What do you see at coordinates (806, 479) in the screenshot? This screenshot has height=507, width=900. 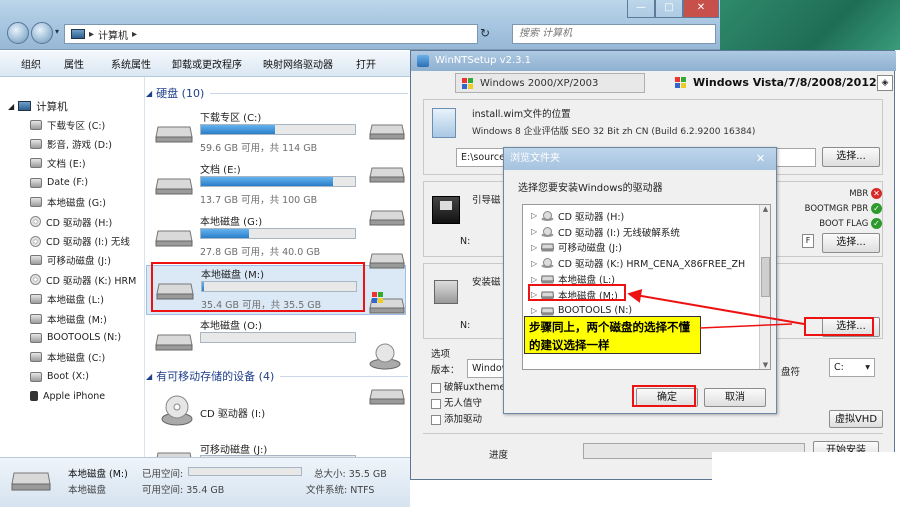 I see `desktop-corner` at bounding box center [806, 479].